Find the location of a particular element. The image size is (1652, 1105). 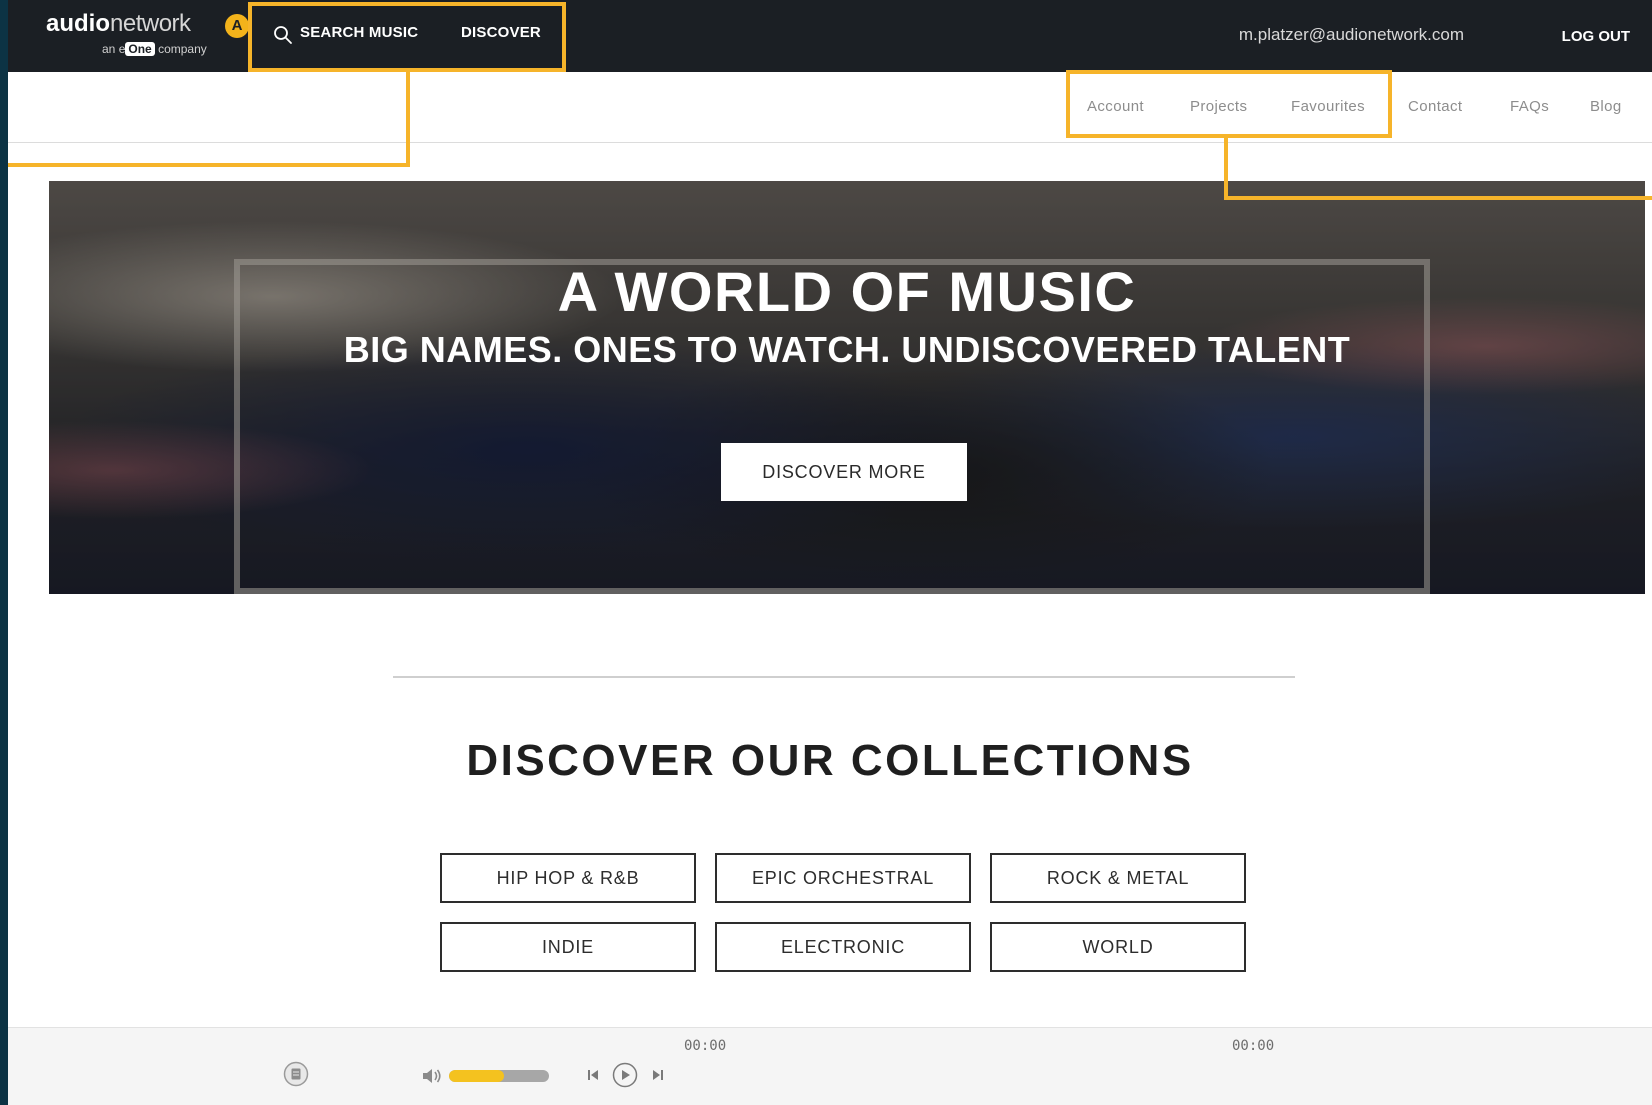

collection-epic-orchestral: EPIC ORCHESTRAL is located at coordinates (843, 878).